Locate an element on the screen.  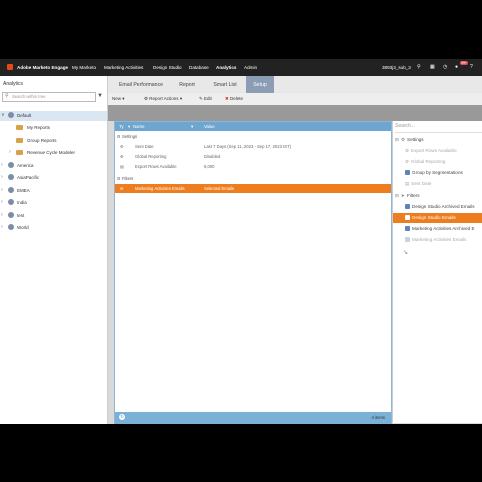
edit-button: ✎ Edit is located at coordinates (205, 99).